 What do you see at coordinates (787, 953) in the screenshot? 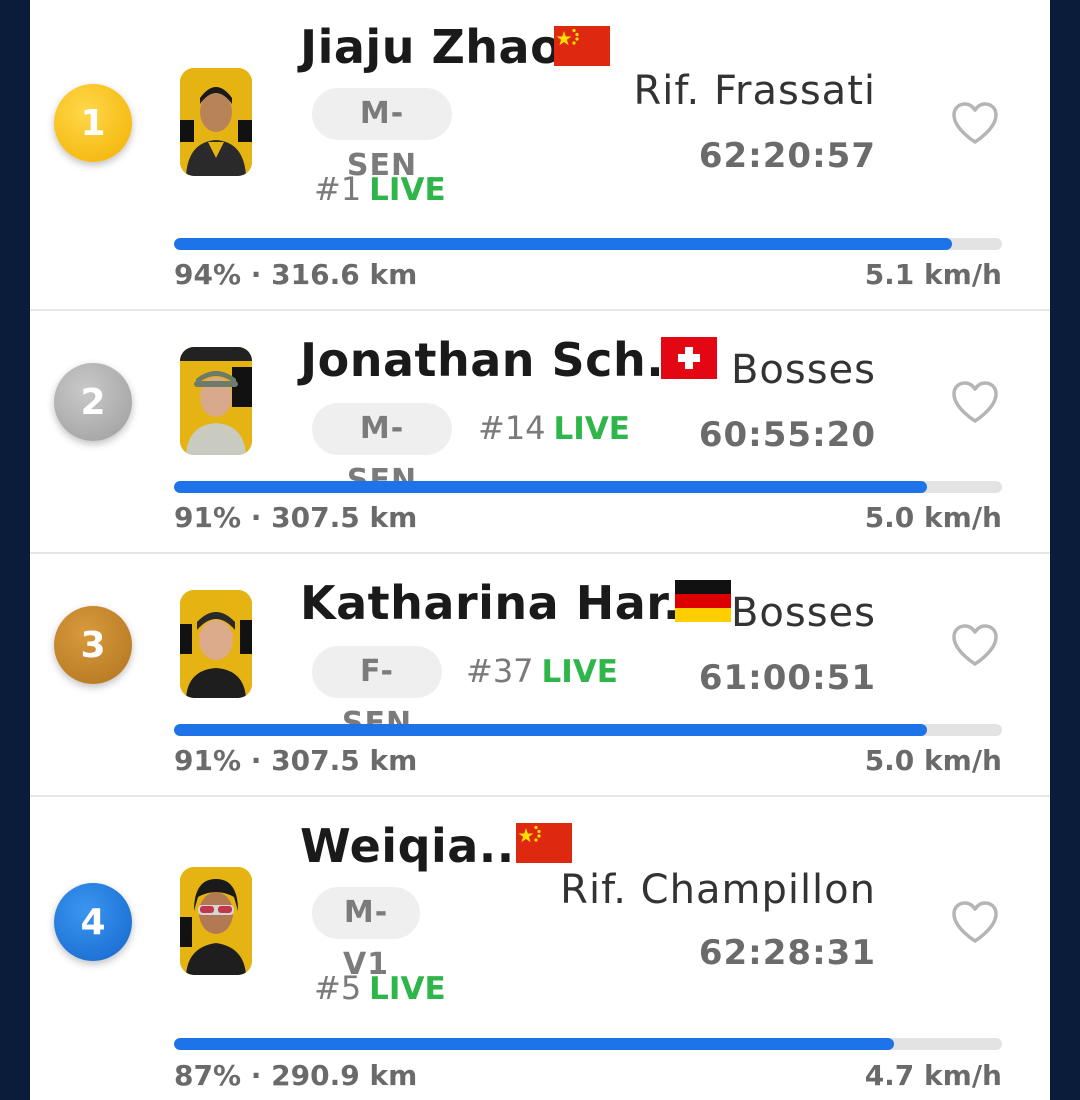
I see `race-time: 62:28:31` at bounding box center [787, 953].